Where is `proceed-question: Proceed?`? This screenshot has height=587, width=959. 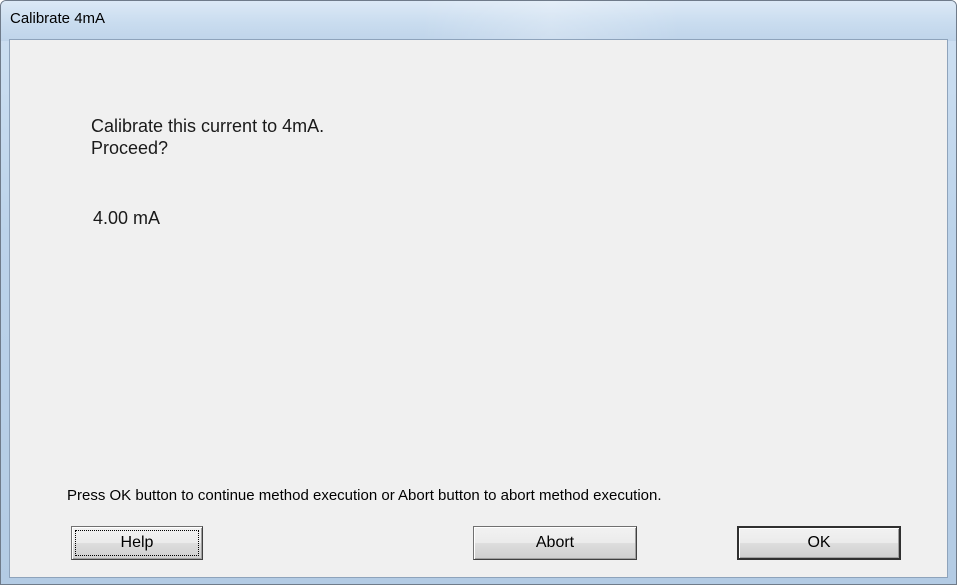 proceed-question: Proceed? is located at coordinates (130, 148).